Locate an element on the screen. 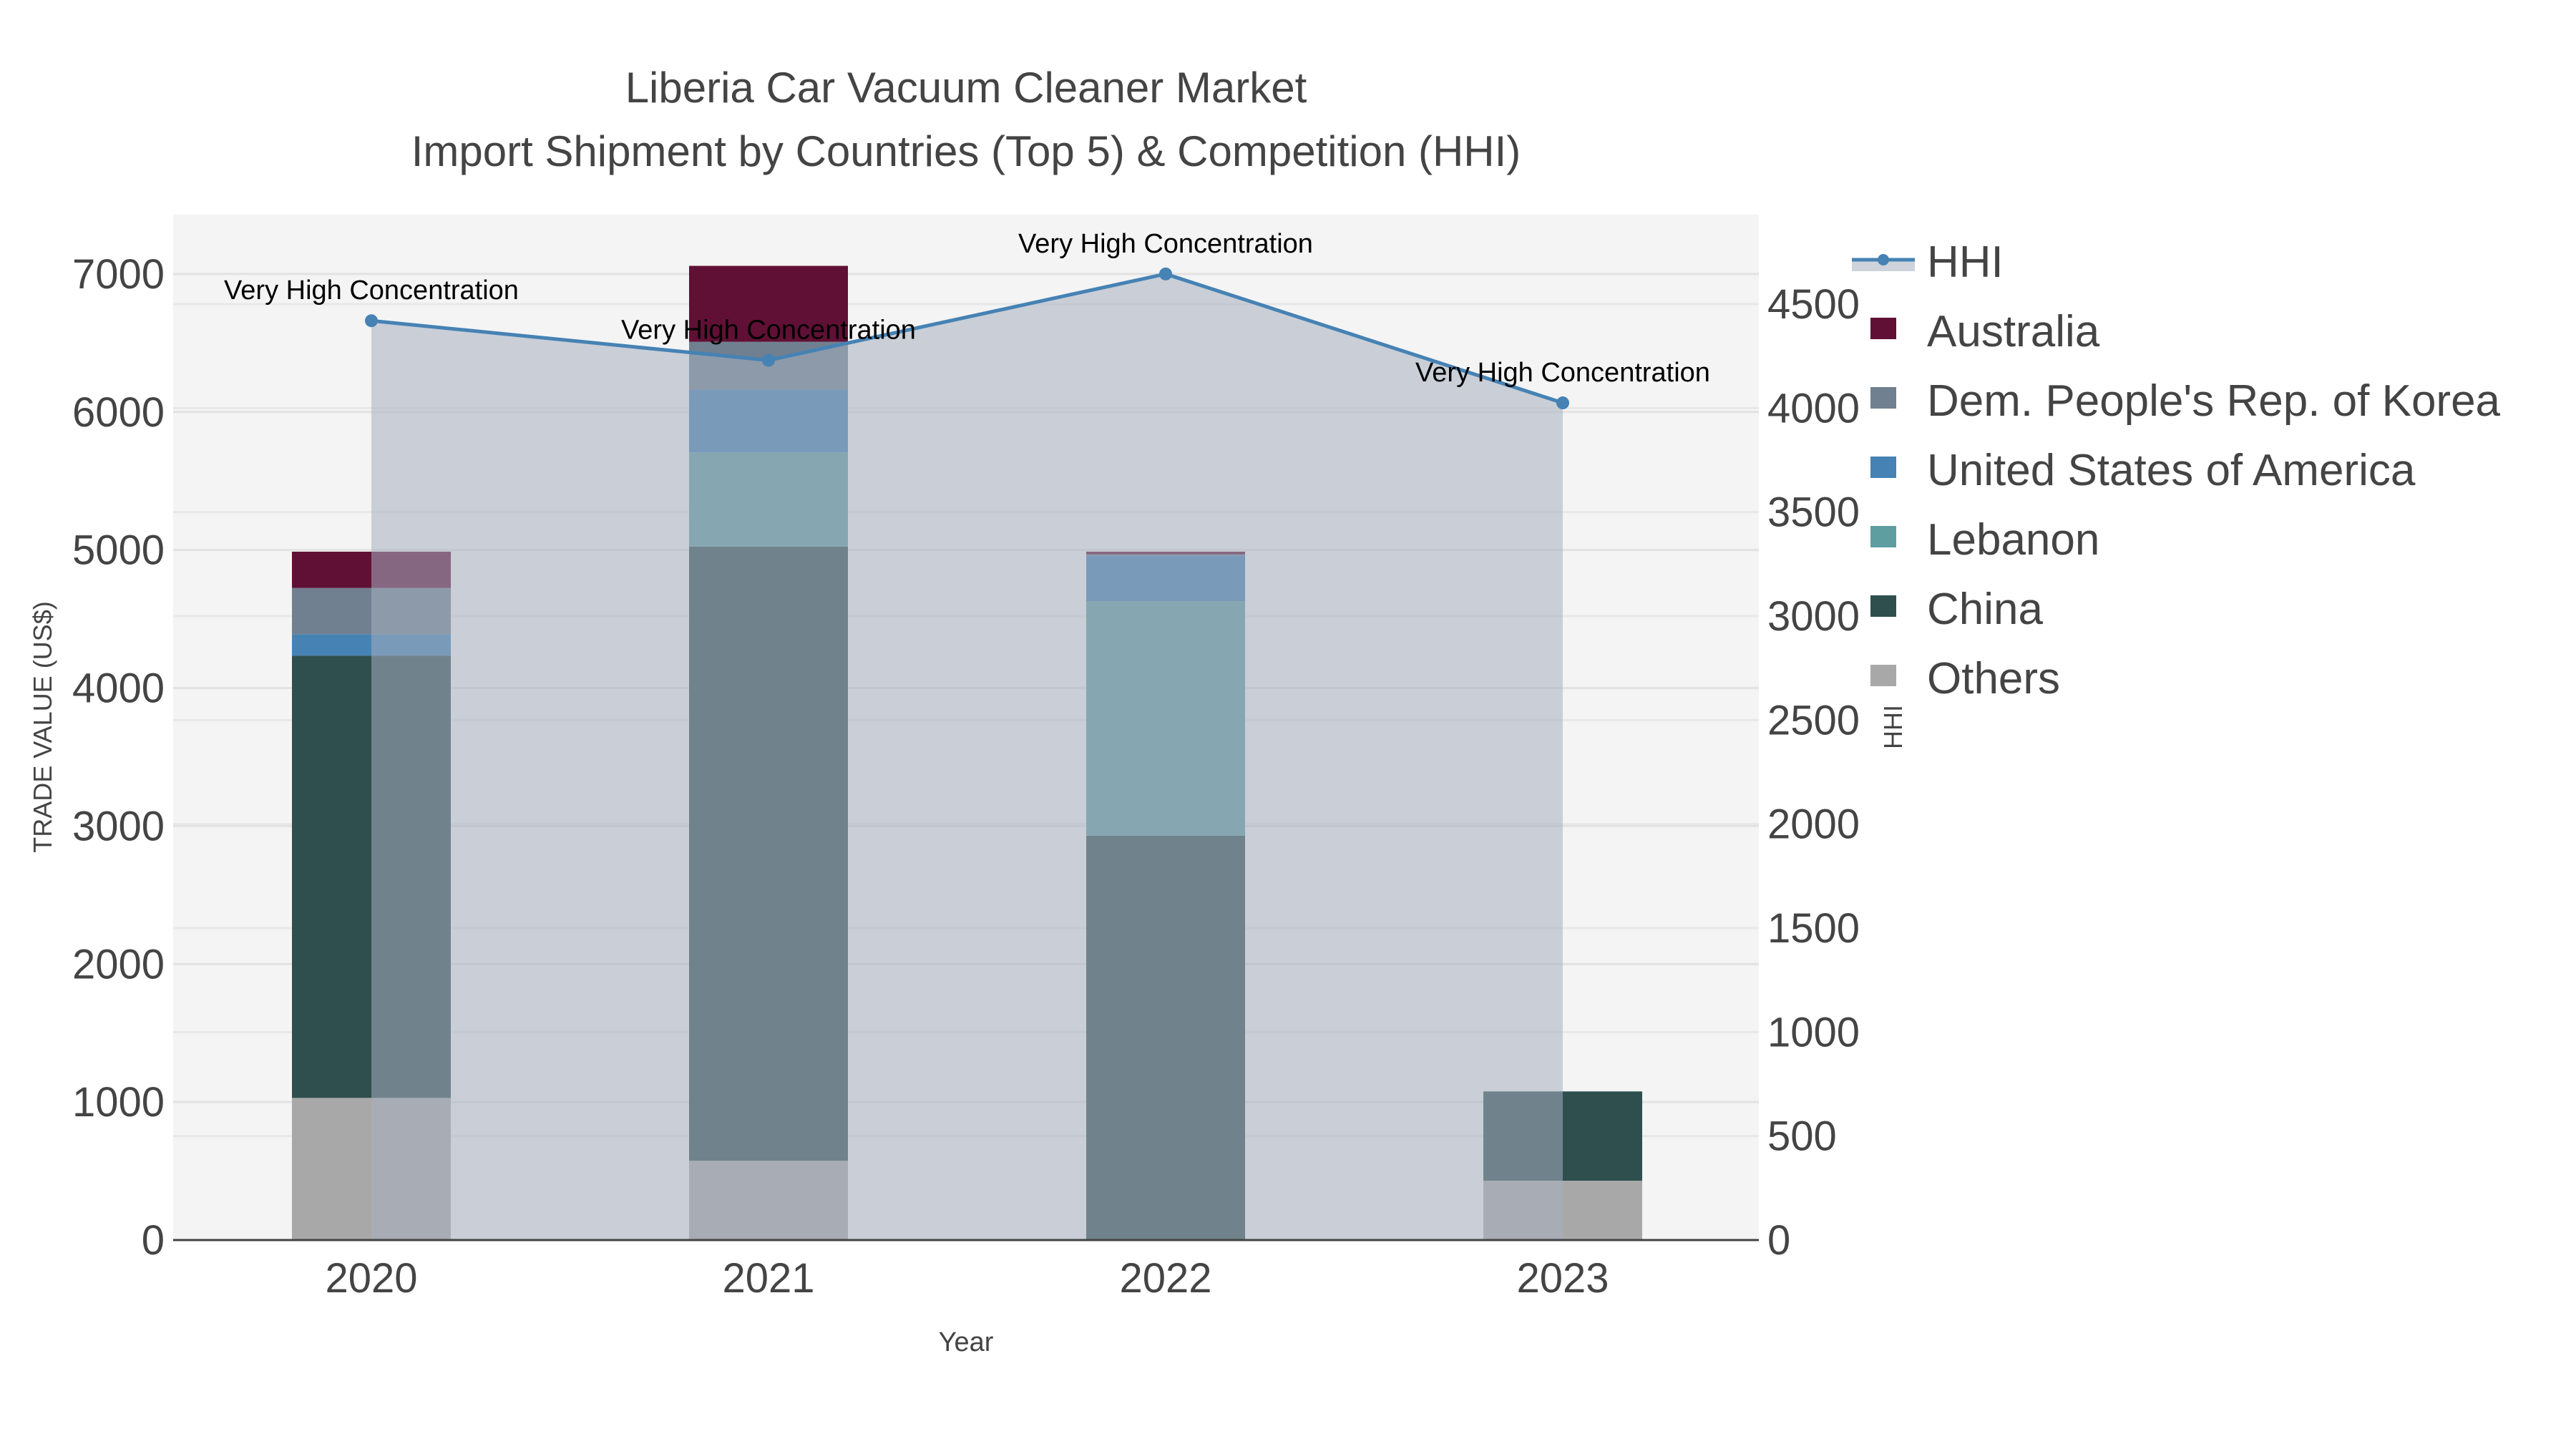 The image size is (2576, 1449). y-tick-label: 0 is located at coordinates (153, 1240).